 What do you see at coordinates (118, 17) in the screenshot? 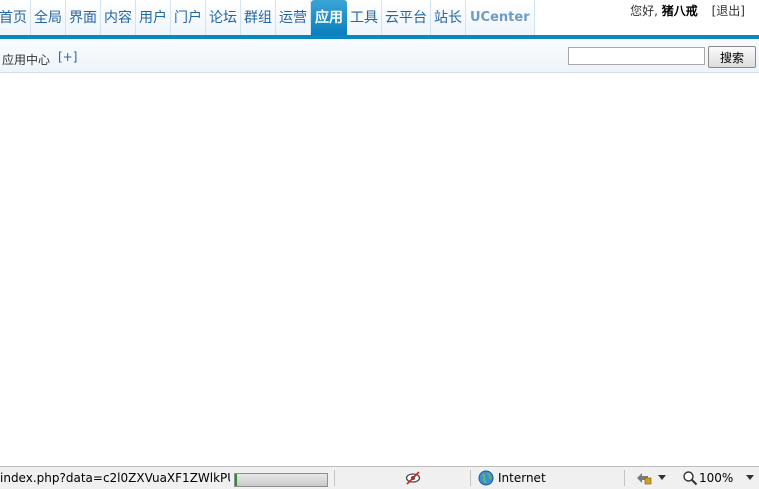
I see `nav-tab-content: 内容` at bounding box center [118, 17].